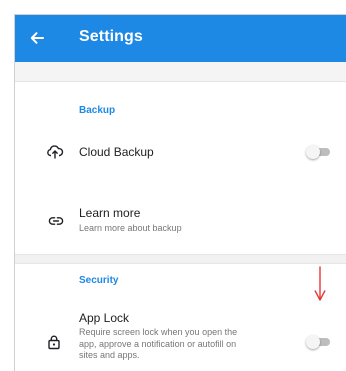  I want to click on cloud-backup-toggle, so click(319, 152).